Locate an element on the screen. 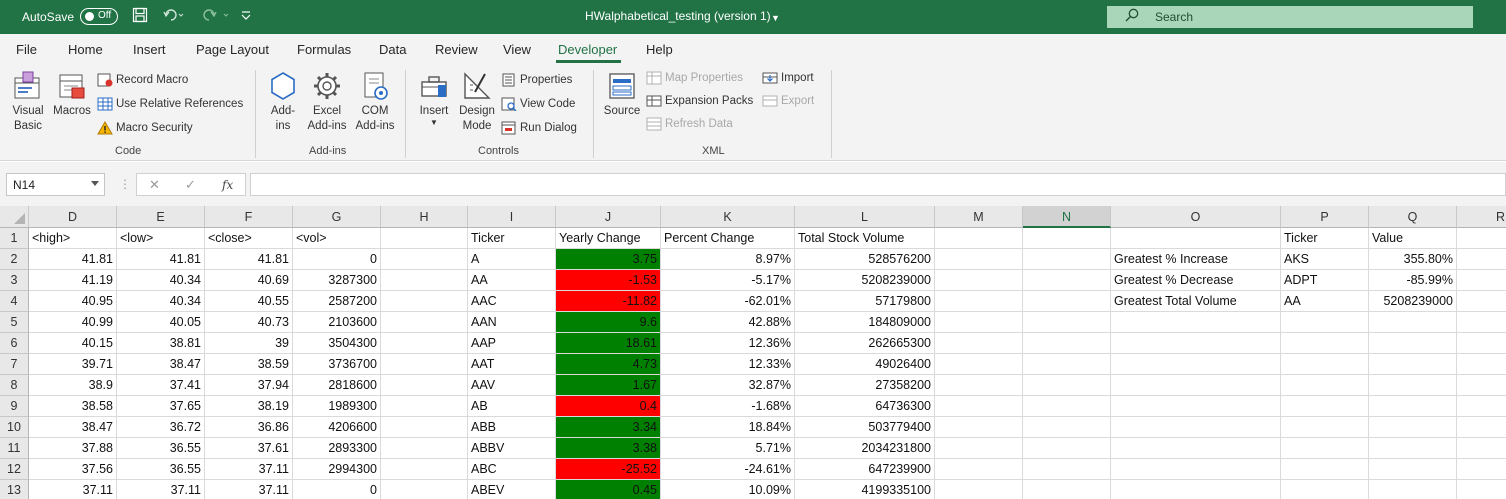 This screenshot has width=1506, height=499. cell-j2: 3.75 is located at coordinates (608, 259).